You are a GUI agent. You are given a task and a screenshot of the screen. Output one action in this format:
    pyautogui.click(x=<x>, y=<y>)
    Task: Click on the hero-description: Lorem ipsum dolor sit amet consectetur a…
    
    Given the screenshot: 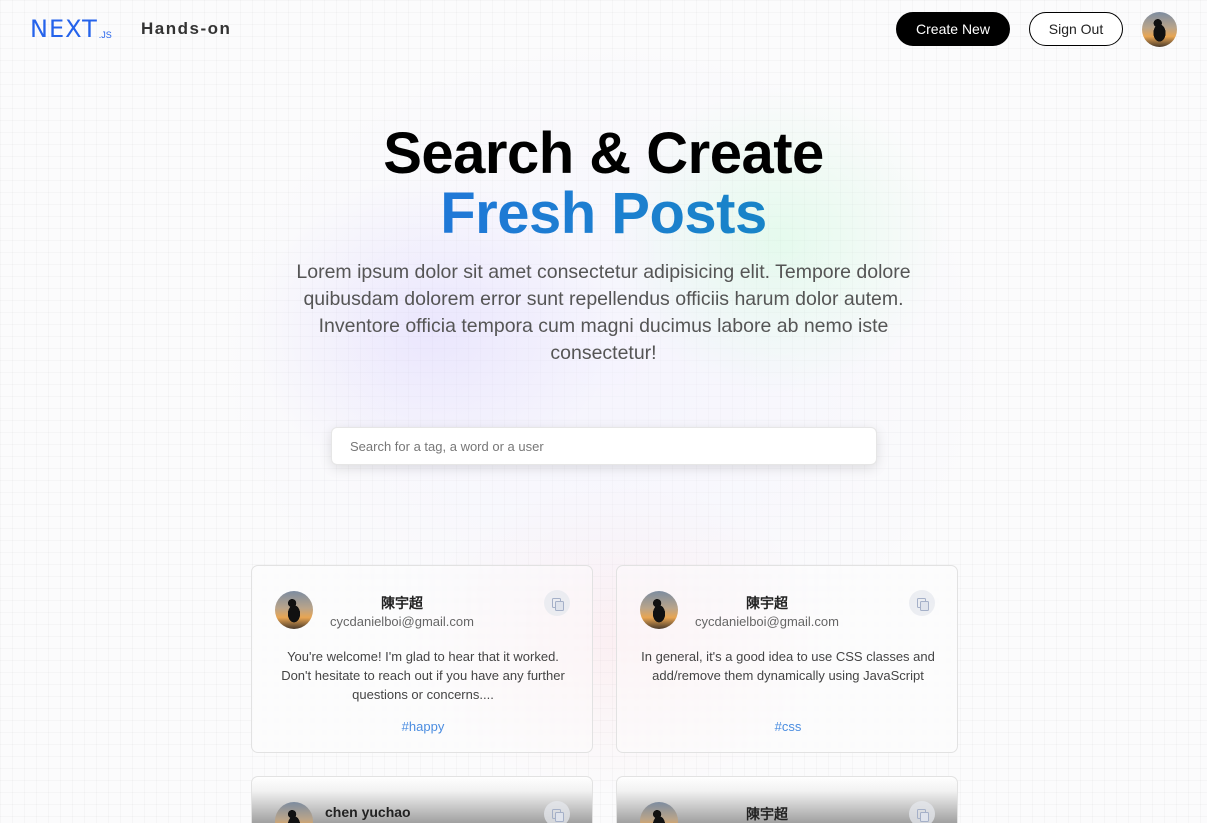 What is the action you would take?
    pyautogui.click(x=603, y=312)
    